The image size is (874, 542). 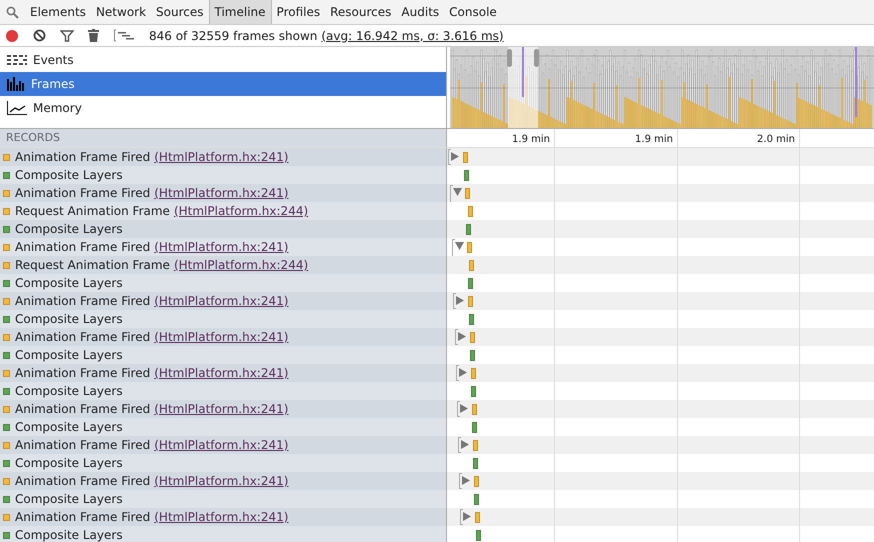 I want to click on events-icon, so click(x=17, y=60).